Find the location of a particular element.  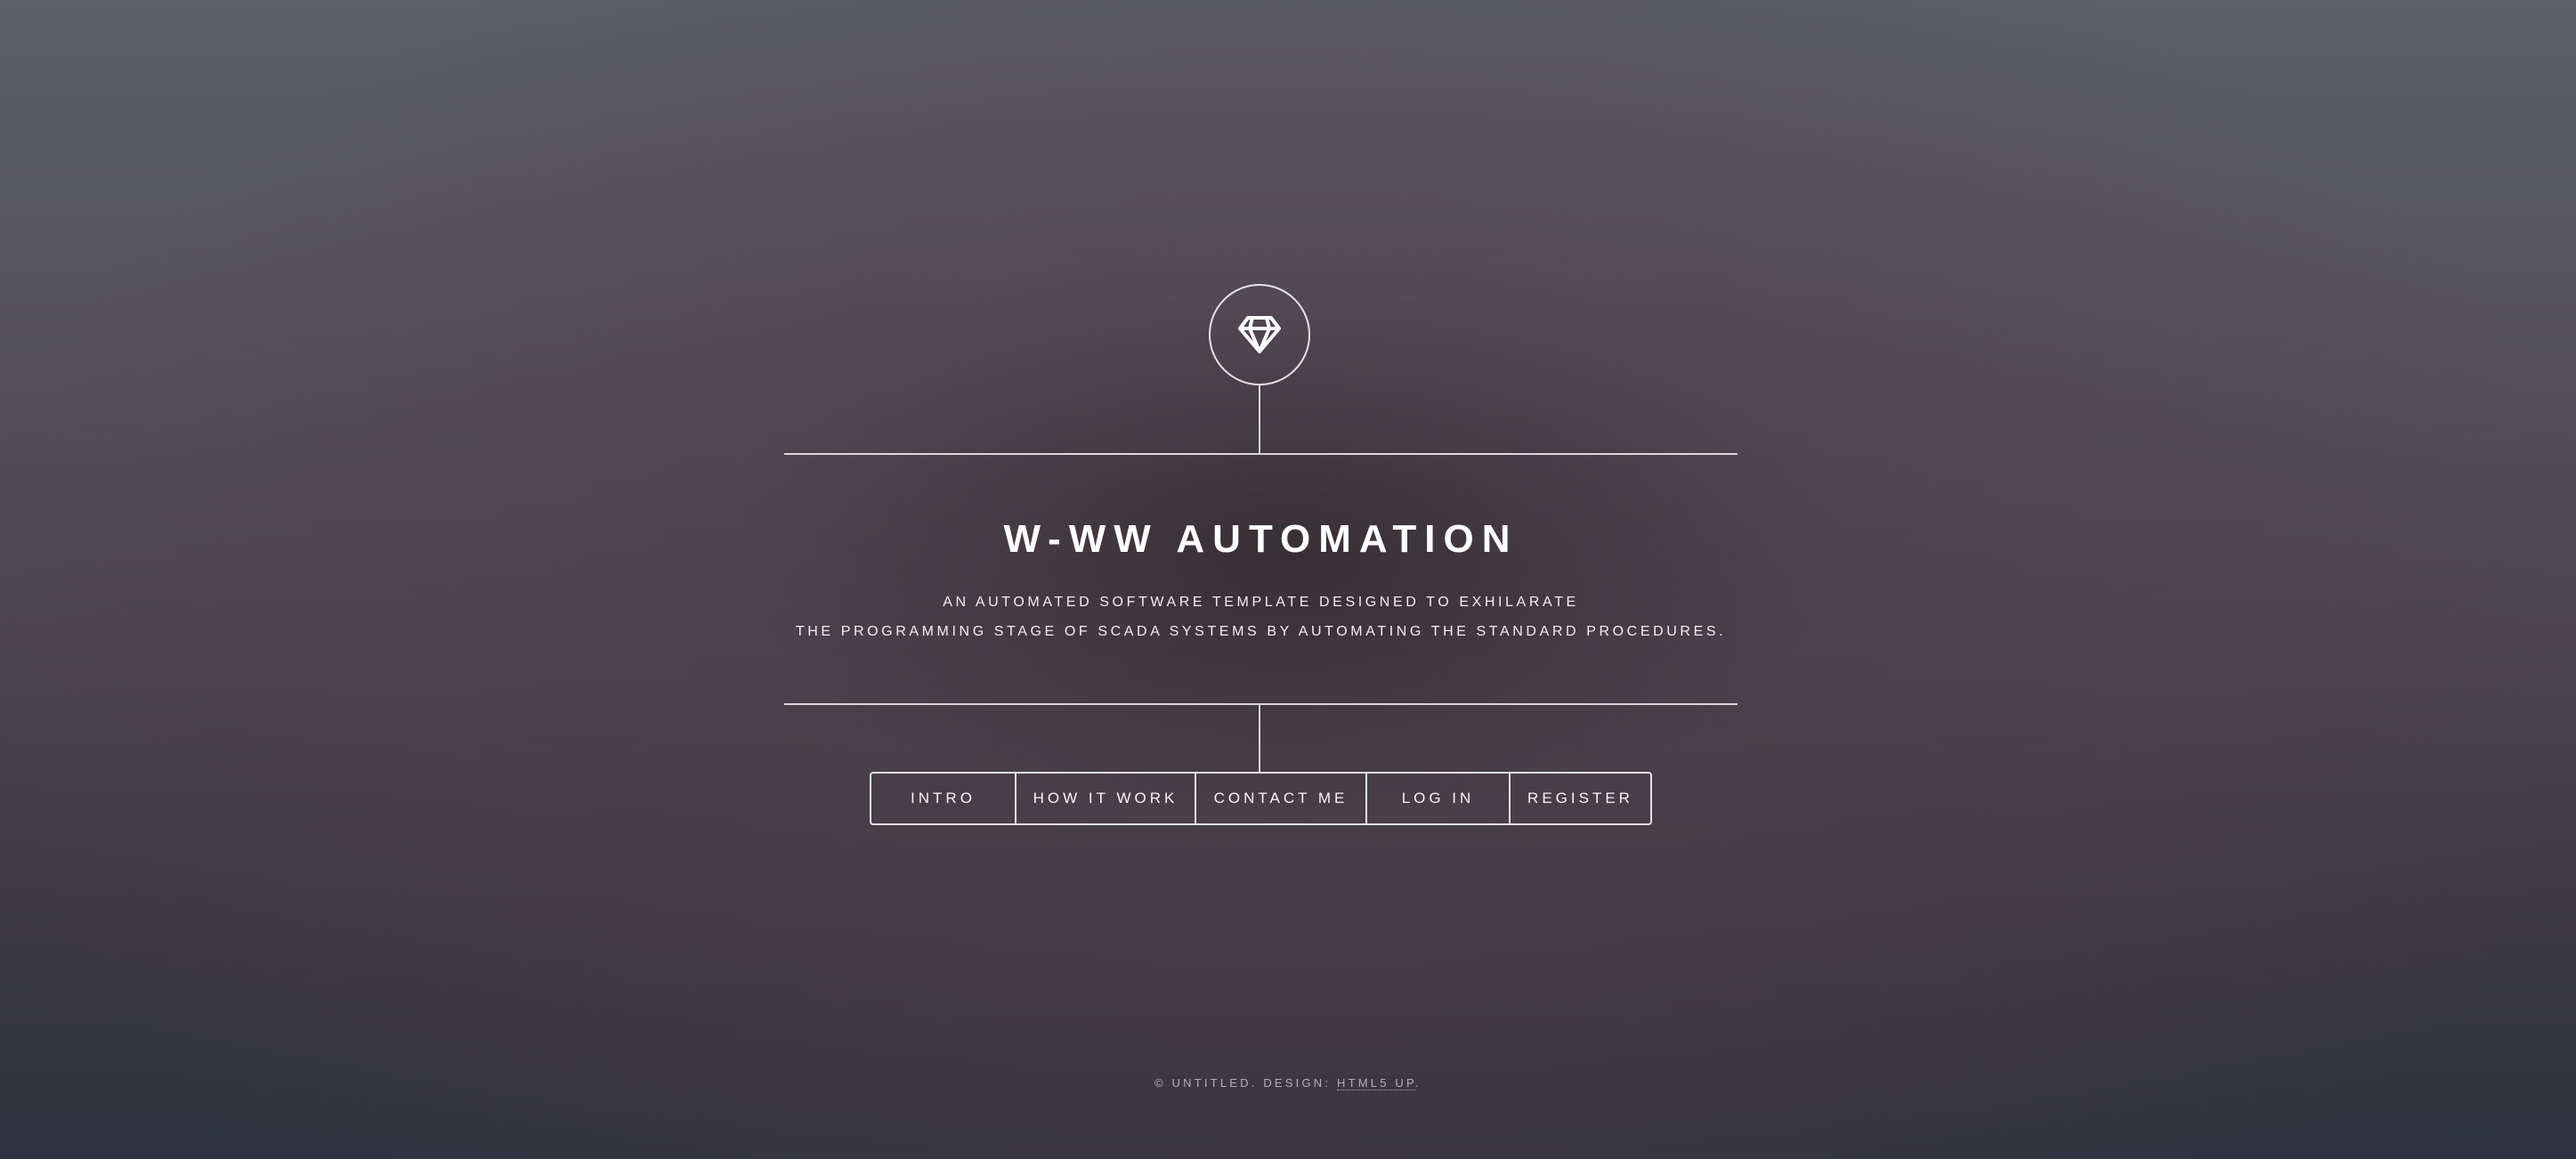

connector-line-top is located at coordinates (1260, 420).